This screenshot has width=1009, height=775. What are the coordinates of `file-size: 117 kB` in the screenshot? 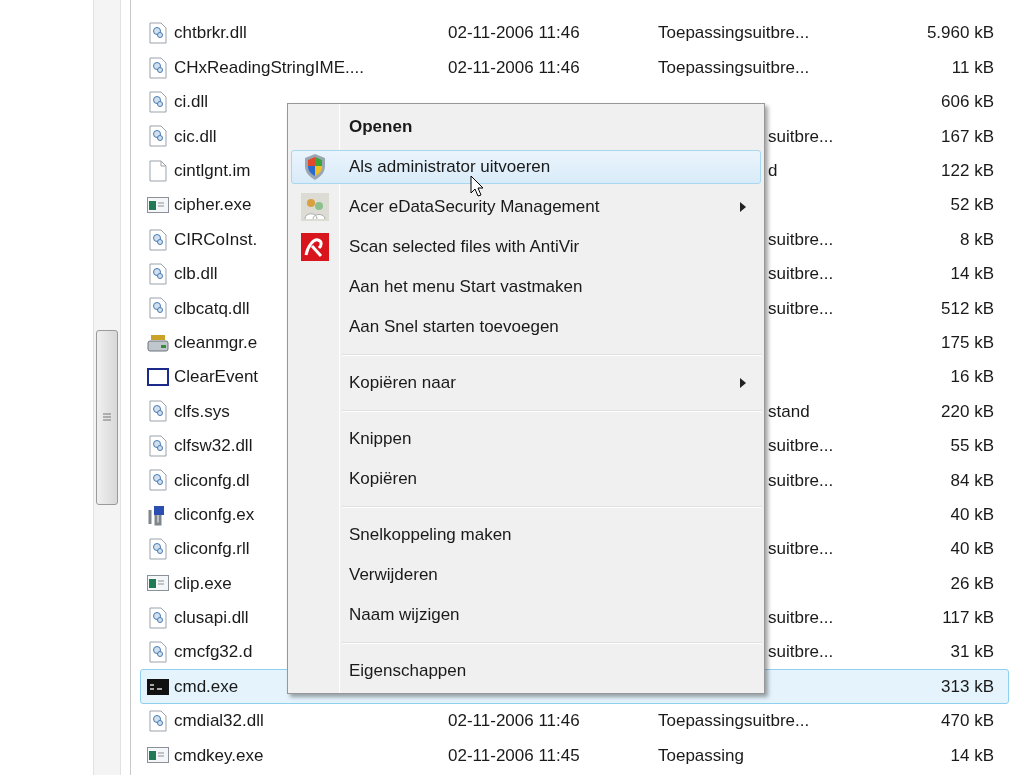 It's located at (968, 618).